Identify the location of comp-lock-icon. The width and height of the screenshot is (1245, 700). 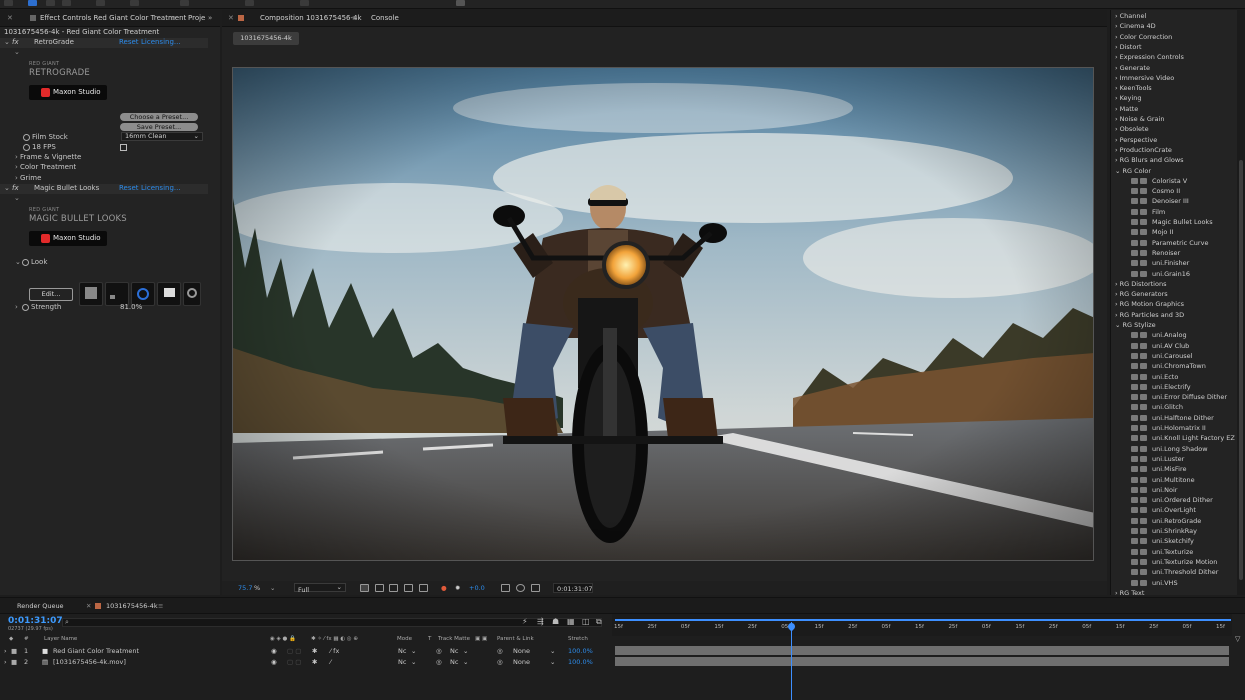
(241, 18).